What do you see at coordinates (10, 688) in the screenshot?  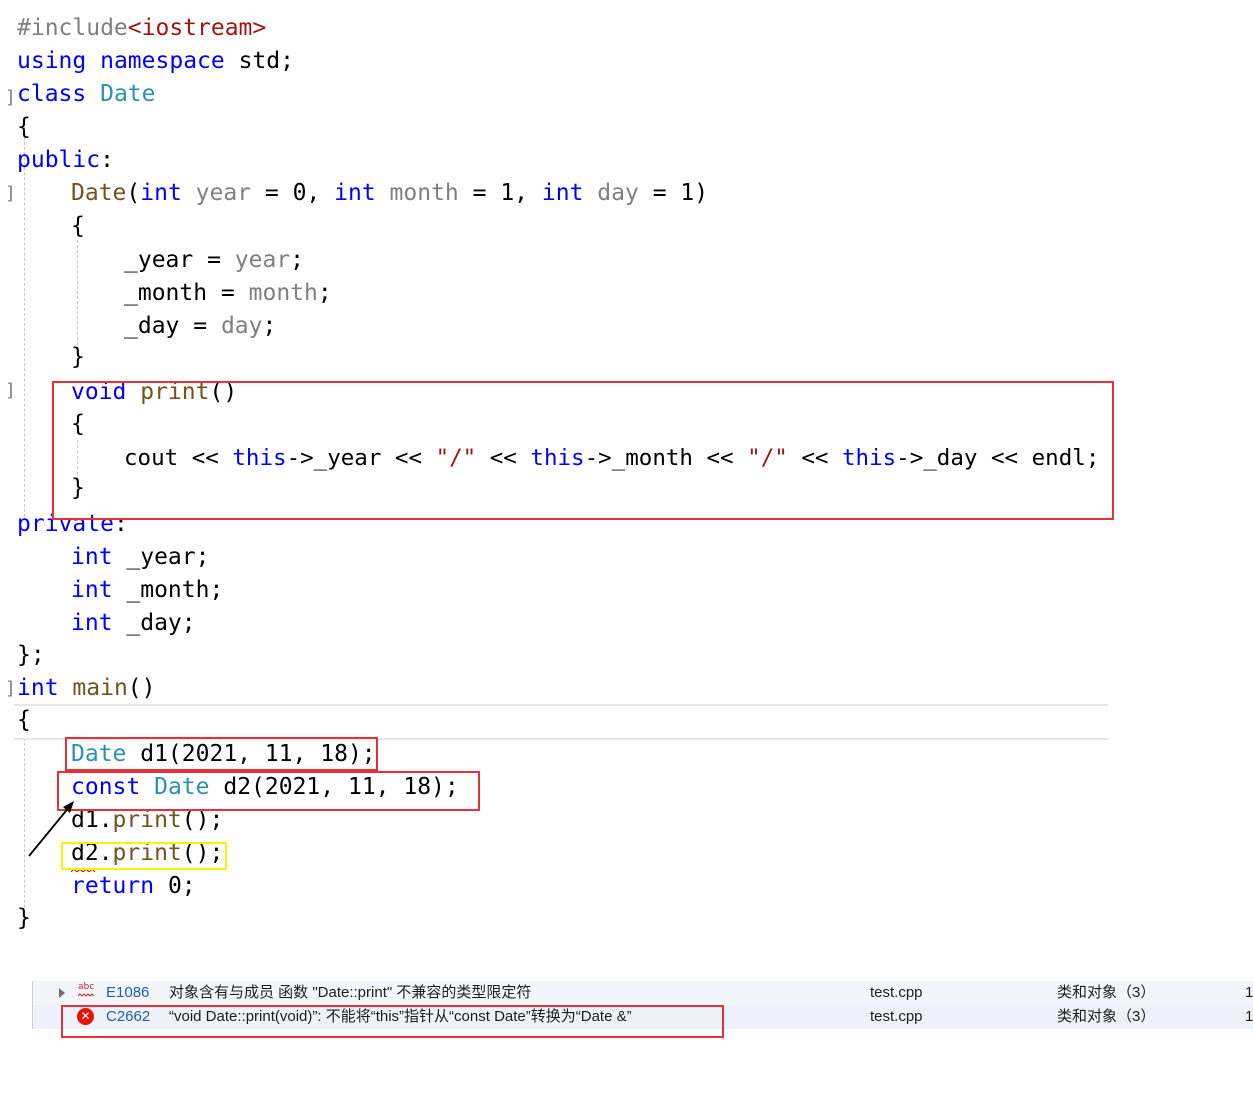 I see `fold-marker-main: ]` at bounding box center [10, 688].